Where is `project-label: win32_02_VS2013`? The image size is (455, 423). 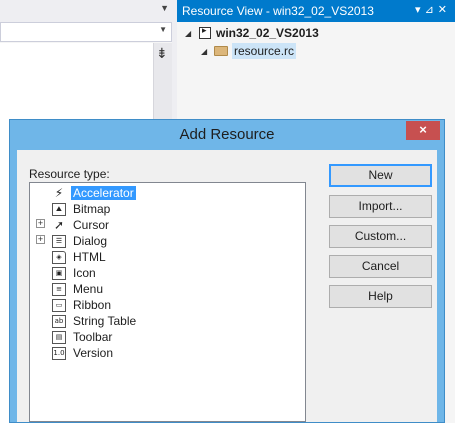
project-label: win32_02_VS2013 is located at coordinates (267, 33).